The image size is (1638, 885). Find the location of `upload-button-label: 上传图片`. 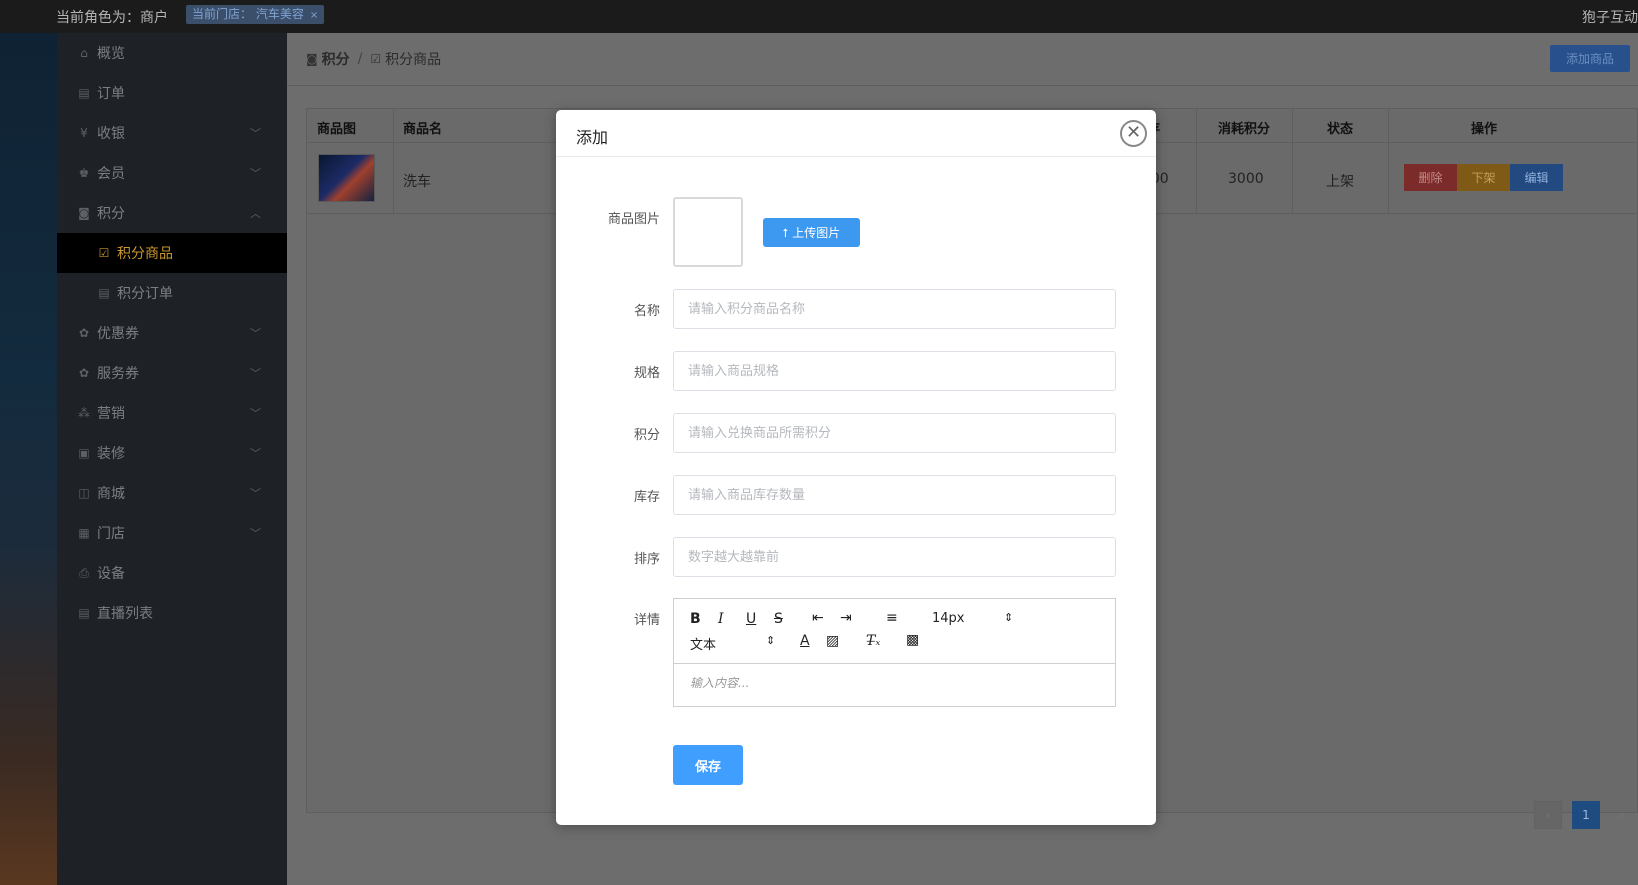

upload-button-label: 上传图片 is located at coordinates (816, 233).